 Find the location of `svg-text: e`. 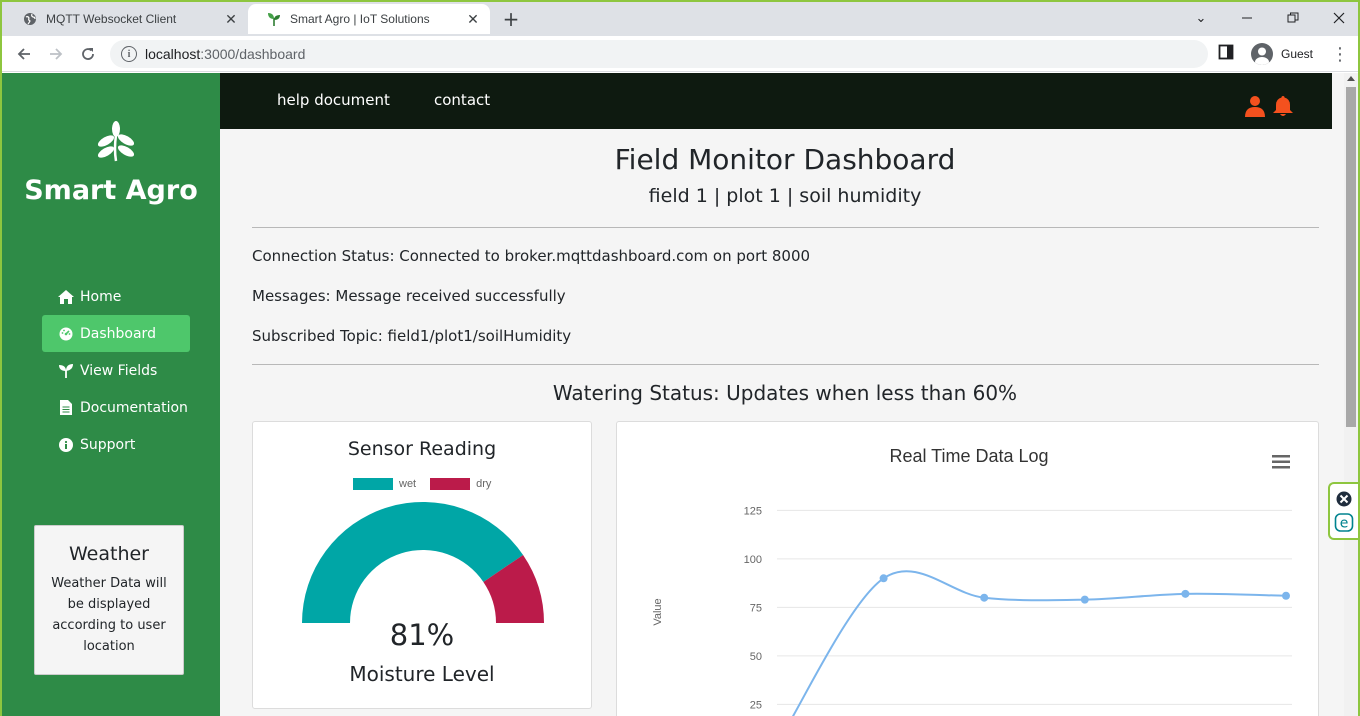

svg-text: e is located at coordinates (1344, 524).